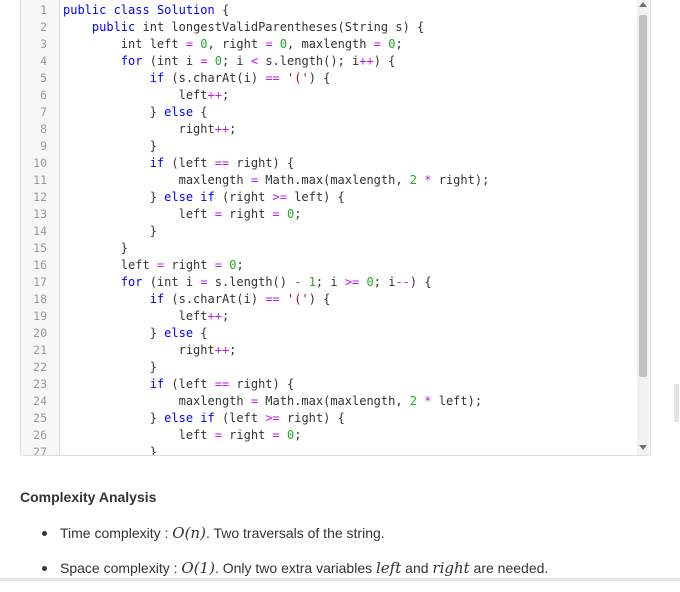  I want to click on variable-right: right, so click(451, 568).